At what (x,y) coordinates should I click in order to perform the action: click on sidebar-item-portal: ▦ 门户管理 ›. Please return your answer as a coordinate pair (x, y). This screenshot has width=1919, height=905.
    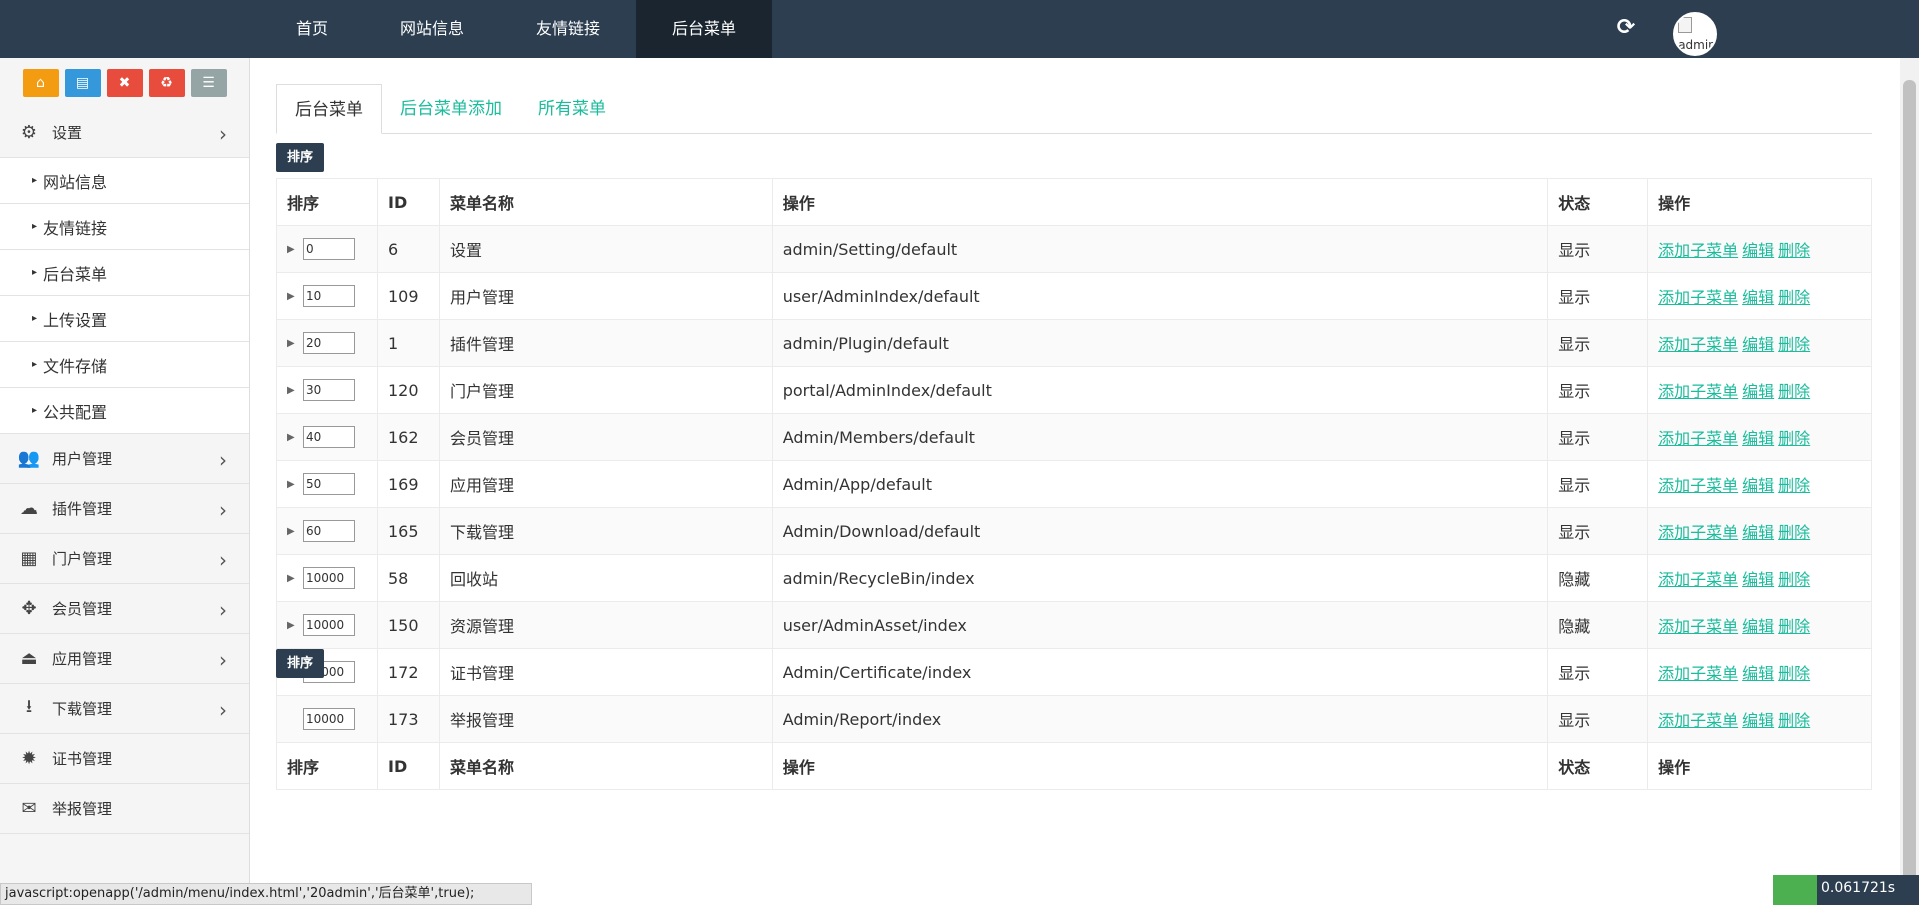
    Looking at the image, I should click on (124, 559).